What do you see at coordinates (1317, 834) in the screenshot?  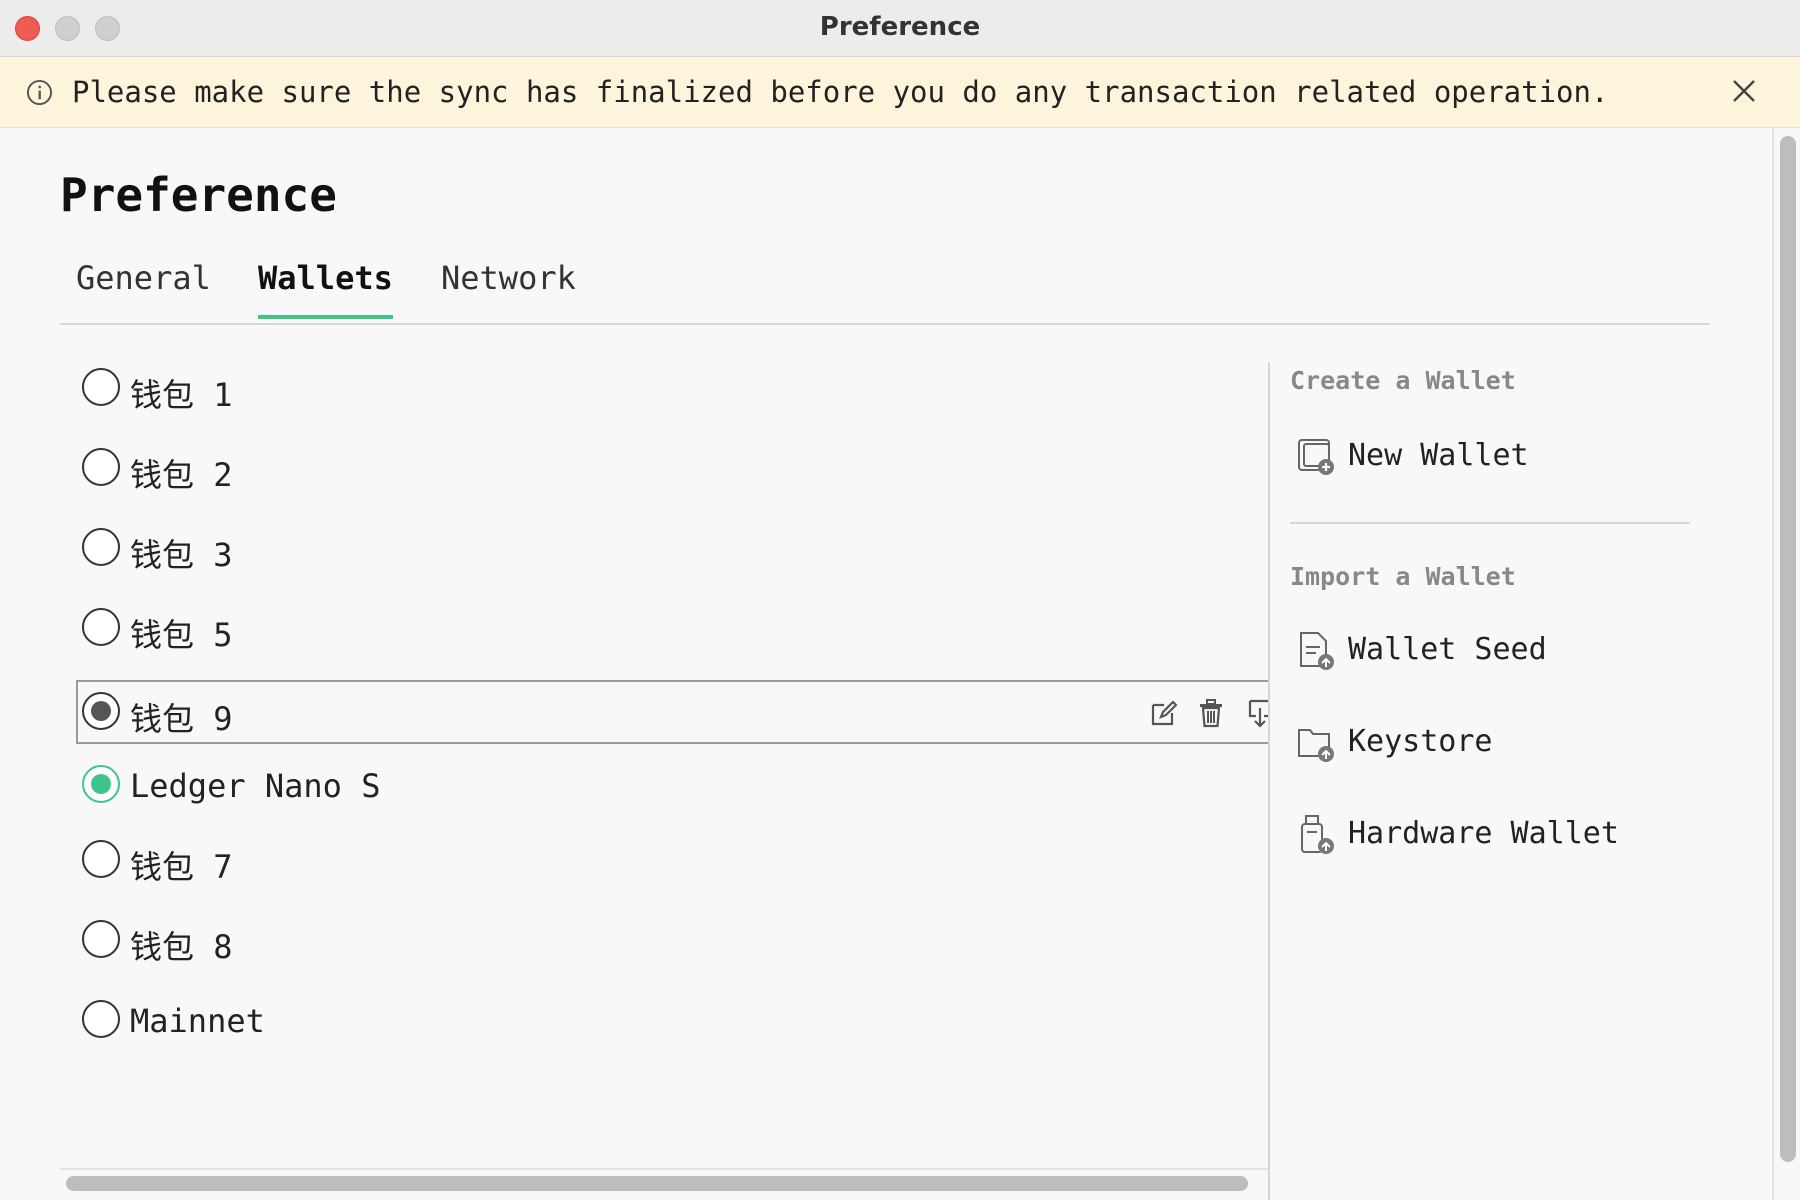 I see `hardware-wallet-icon` at bounding box center [1317, 834].